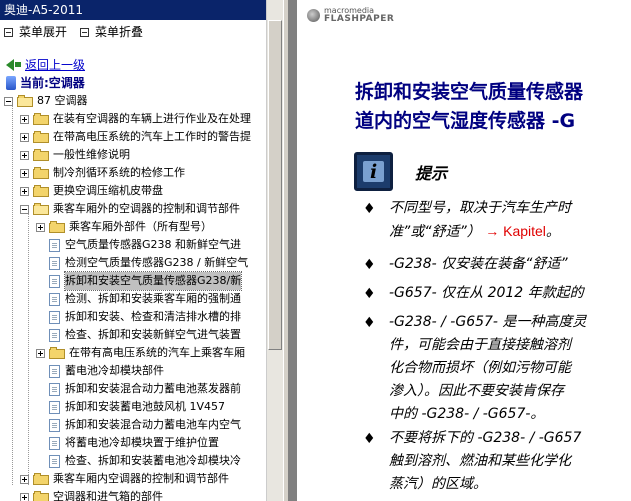  I want to click on tree-item: 乘客车厢外部件（所有型号）, so click(124, 227).